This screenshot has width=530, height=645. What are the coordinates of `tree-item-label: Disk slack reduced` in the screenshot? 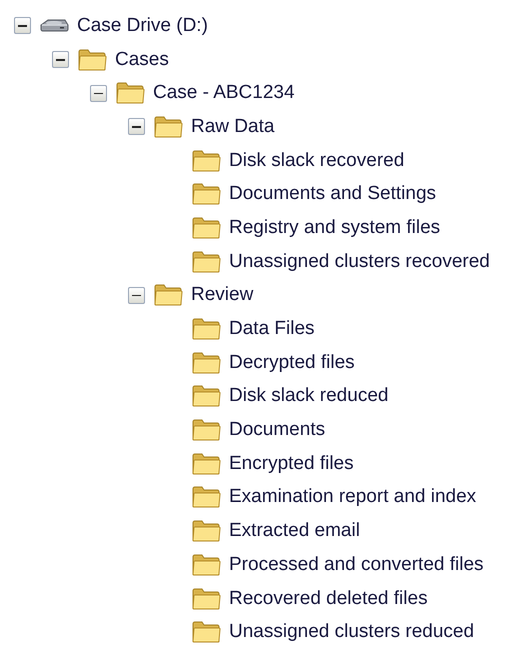 It's located at (308, 396).